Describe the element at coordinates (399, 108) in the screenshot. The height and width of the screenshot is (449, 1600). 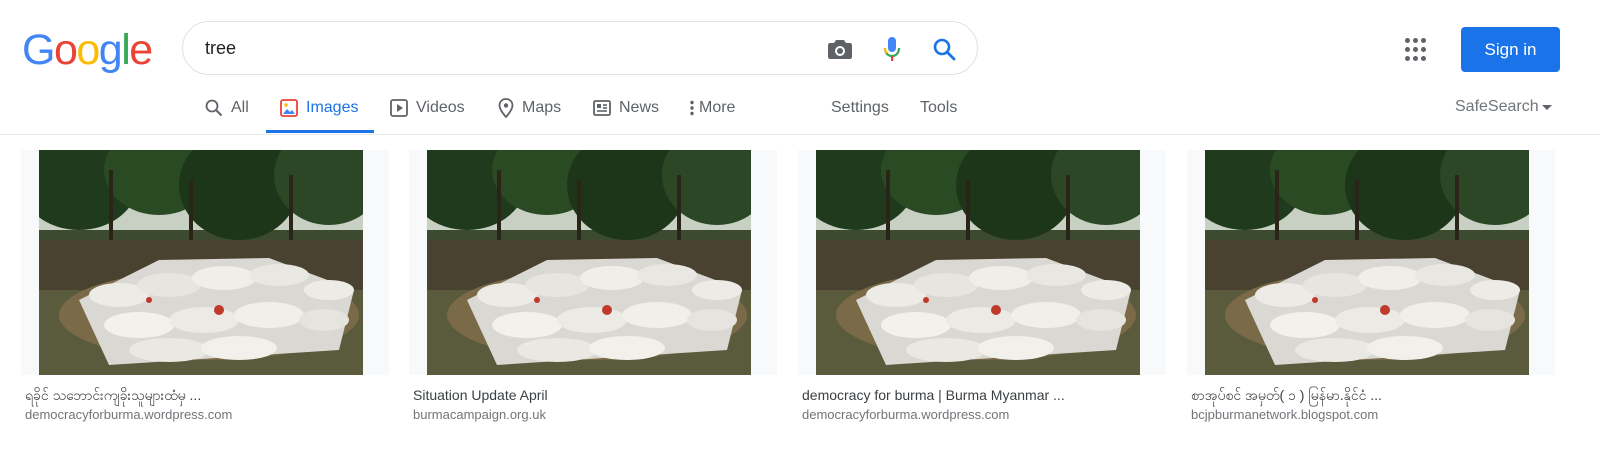
I see `video-icon` at that location.